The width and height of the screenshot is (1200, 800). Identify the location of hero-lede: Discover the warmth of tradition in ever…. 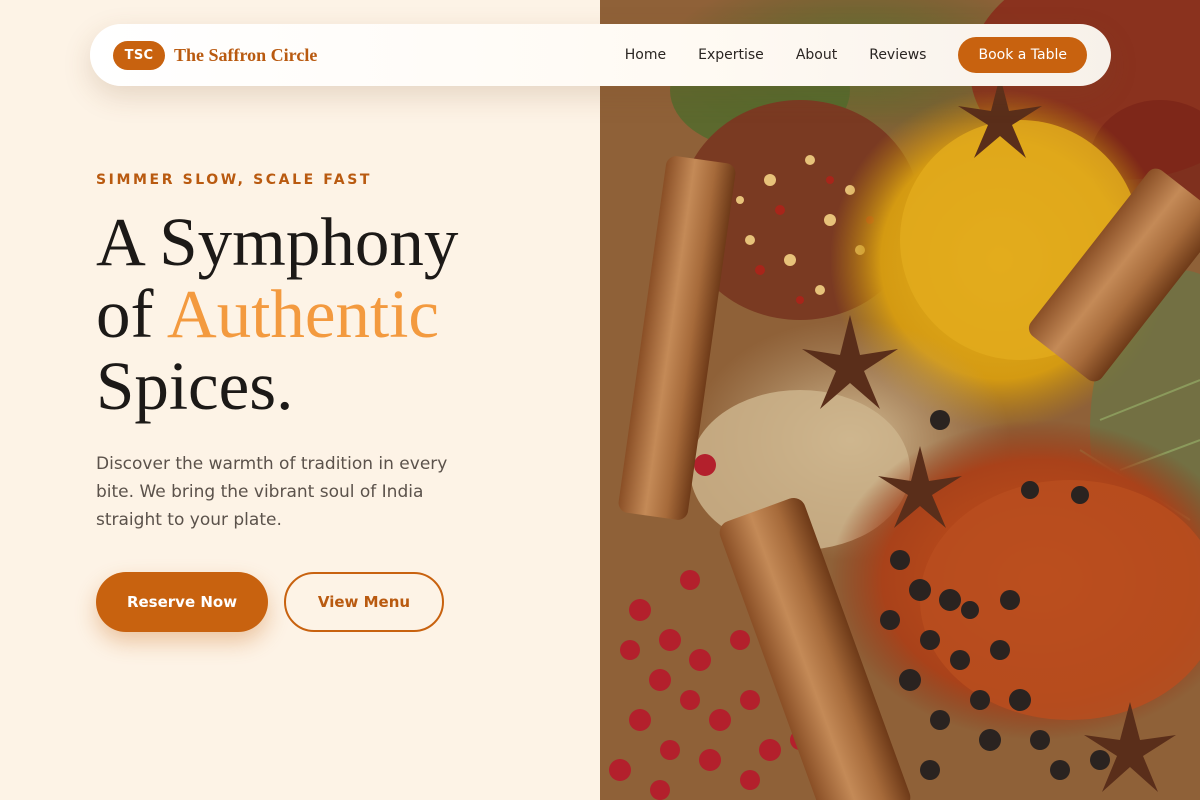
(272, 492).